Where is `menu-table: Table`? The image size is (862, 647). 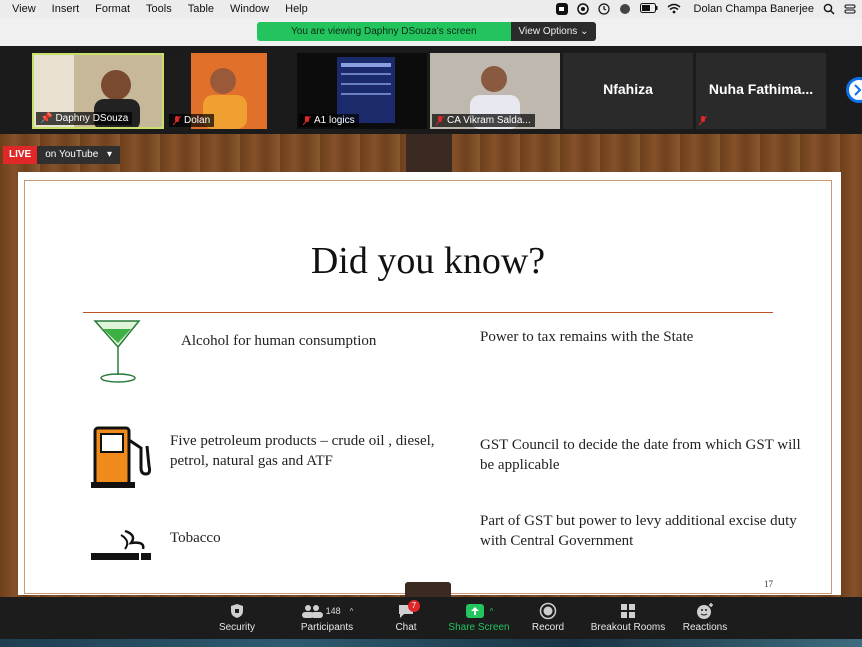
menu-table: Table is located at coordinates (201, 9).